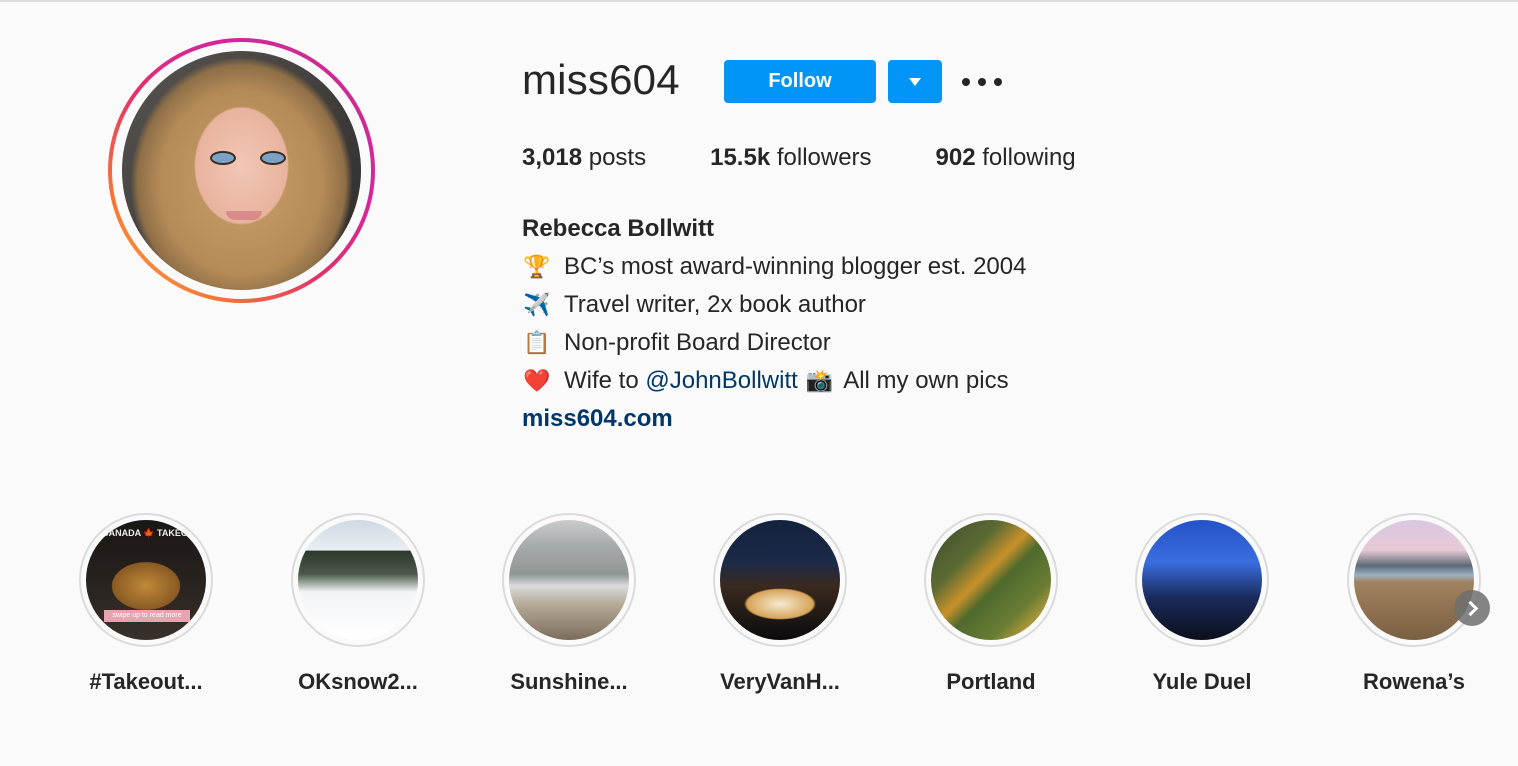 The width and height of the screenshot is (1518, 766). What do you see at coordinates (537, 342) in the screenshot?
I see `clipboard-icon: 📋` at bounding box center [537, 342].